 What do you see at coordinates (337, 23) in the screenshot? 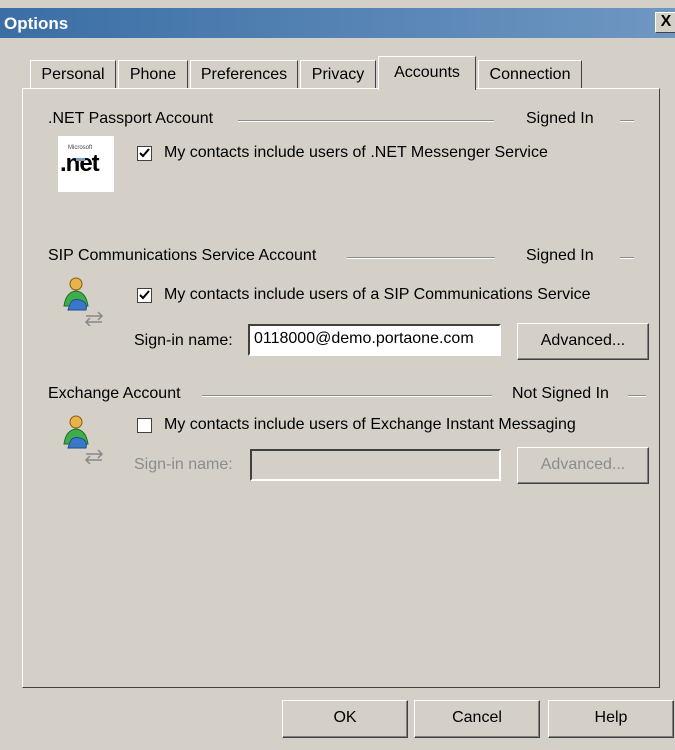
I see `title-bar: Options X` at bounding box center [337, 23].